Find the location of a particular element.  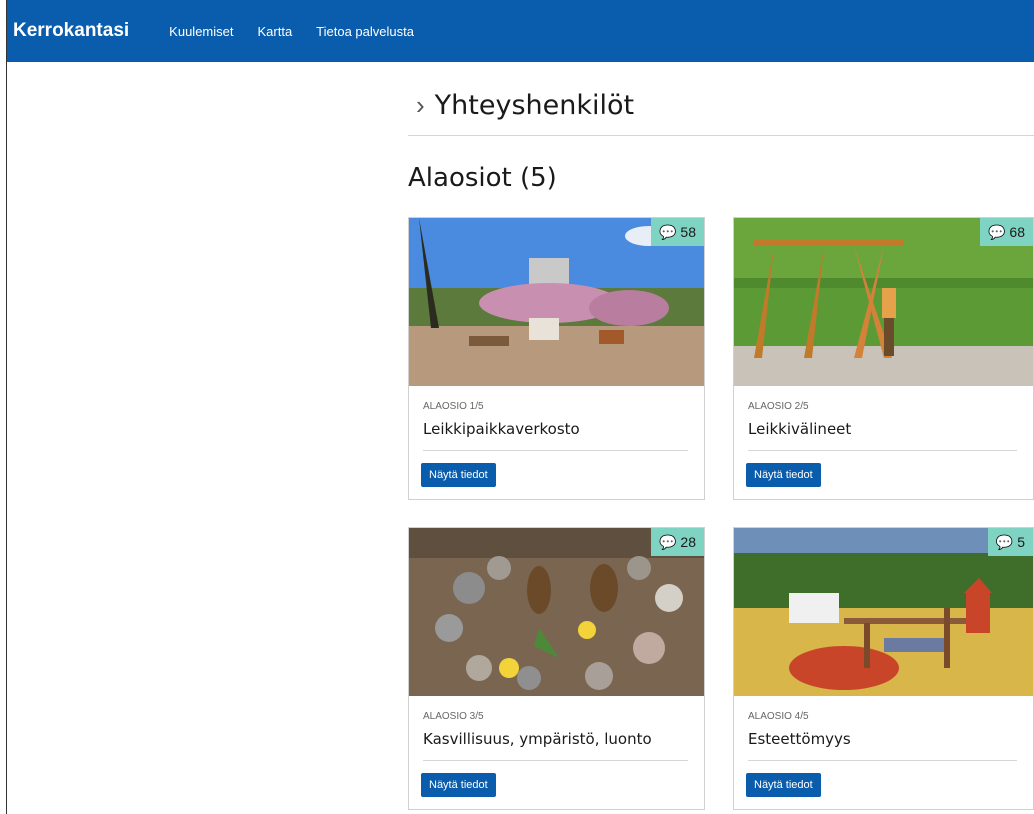

comment-count-badge: 💬 28 is located at coordinates (677, 542).